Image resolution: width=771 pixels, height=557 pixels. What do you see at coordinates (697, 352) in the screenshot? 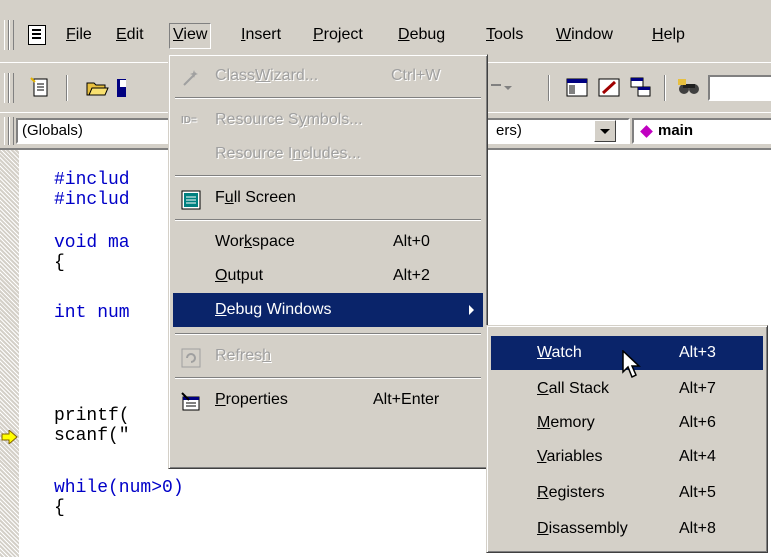
I see `submenu-item-shortcut: Alt+3` at bounding box center [697, 352].